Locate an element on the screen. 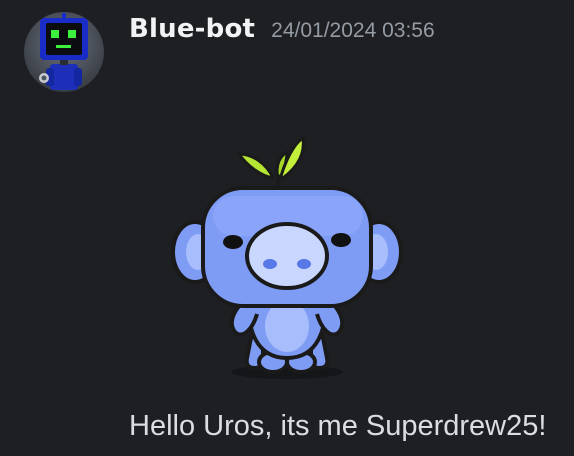 Image resolution: width=574 pixels, height=456 pixels. robot-avatar-icon is located at coordinates (64, 52).